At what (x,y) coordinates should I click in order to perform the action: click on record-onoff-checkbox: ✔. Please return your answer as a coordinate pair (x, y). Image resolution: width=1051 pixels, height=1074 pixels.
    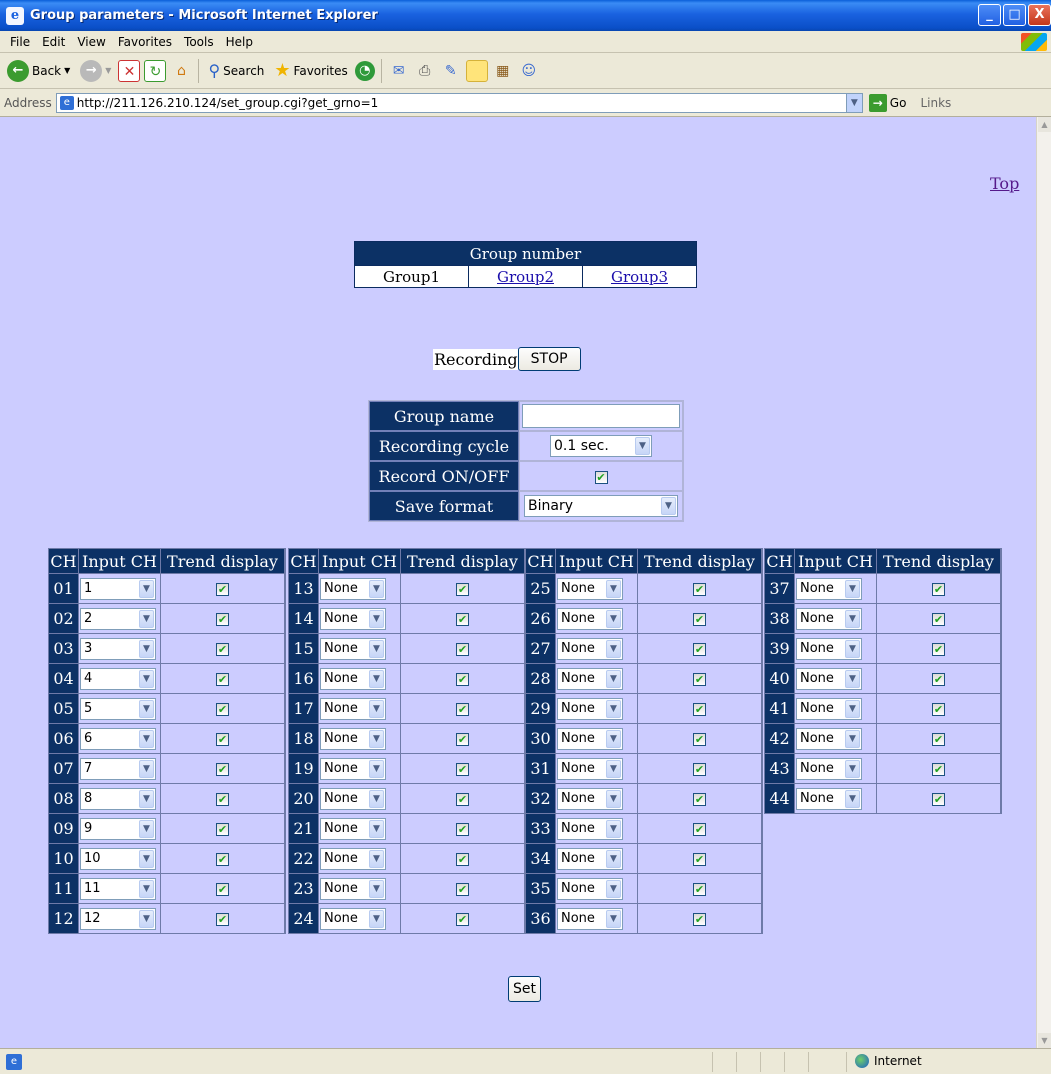
    Looking at the image, I should click on (601, 477).